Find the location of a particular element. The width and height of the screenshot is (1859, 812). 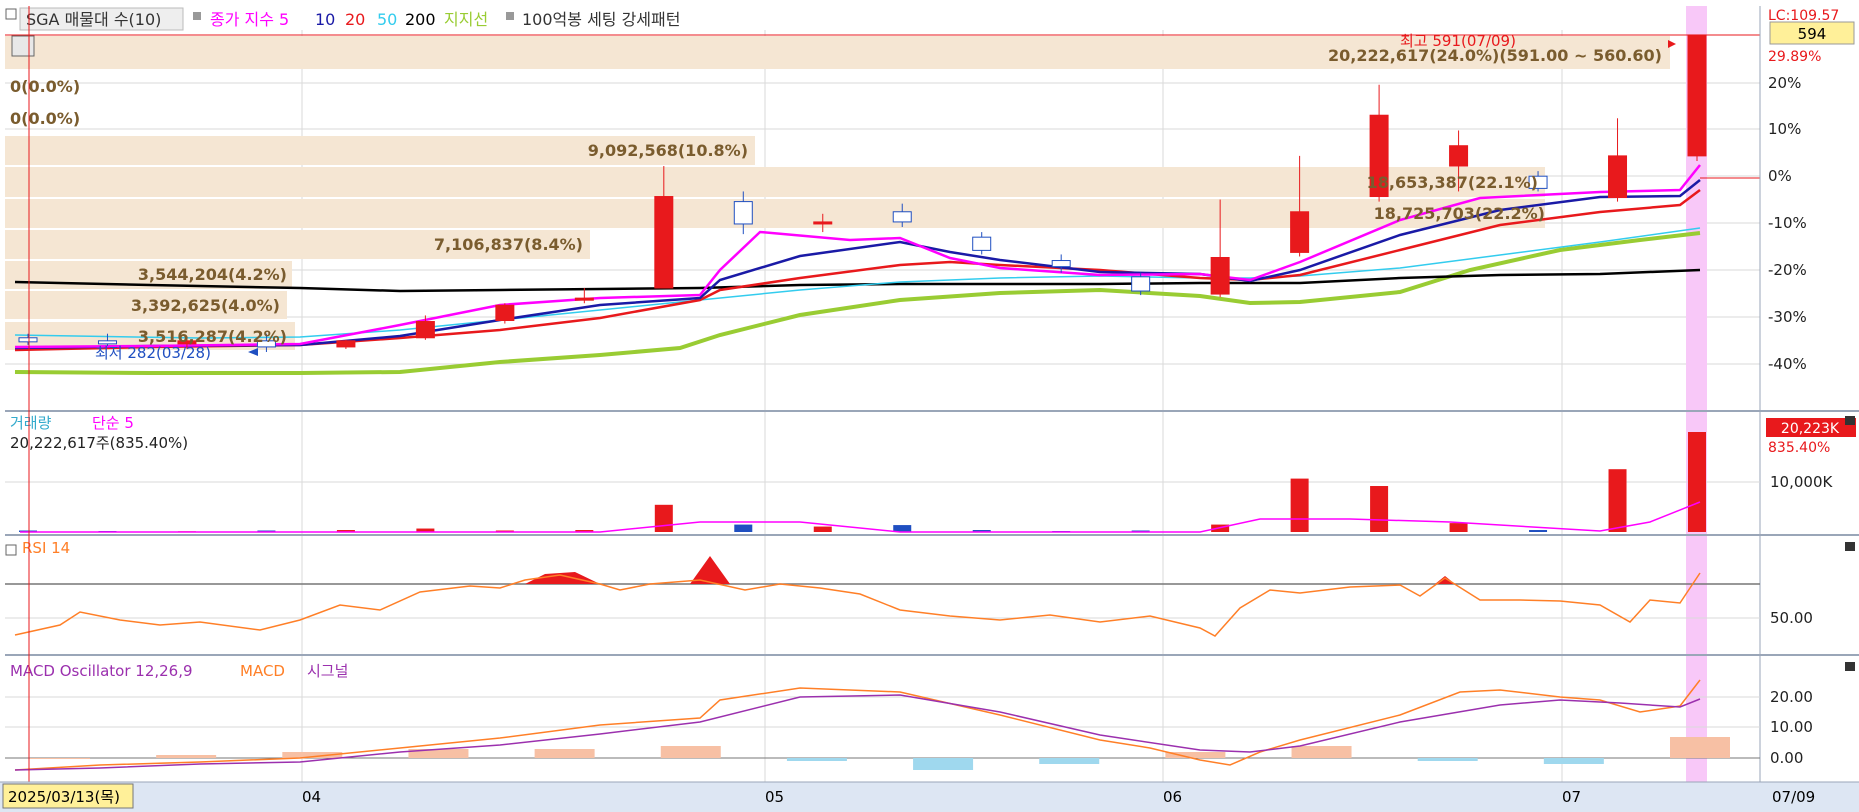

tick-0: 0% is located at coordinates (1780, 176).